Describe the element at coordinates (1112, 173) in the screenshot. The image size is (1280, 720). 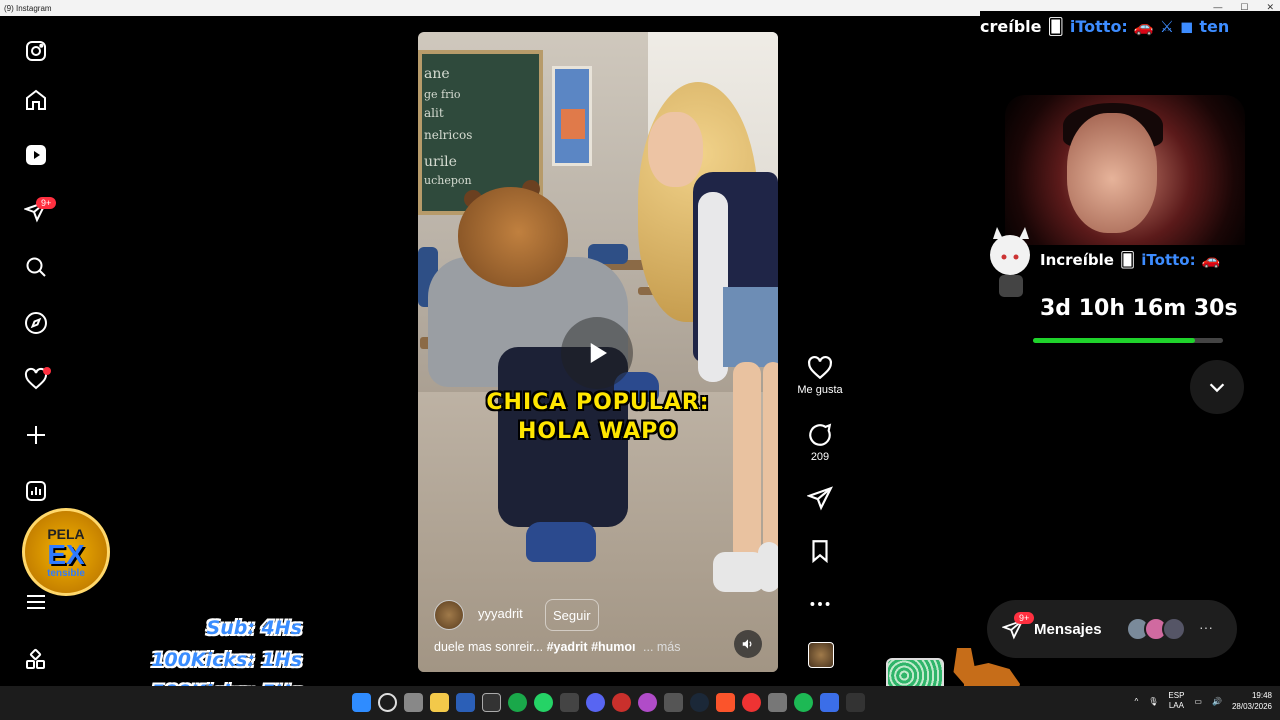
I see `webcam-face` at that location.